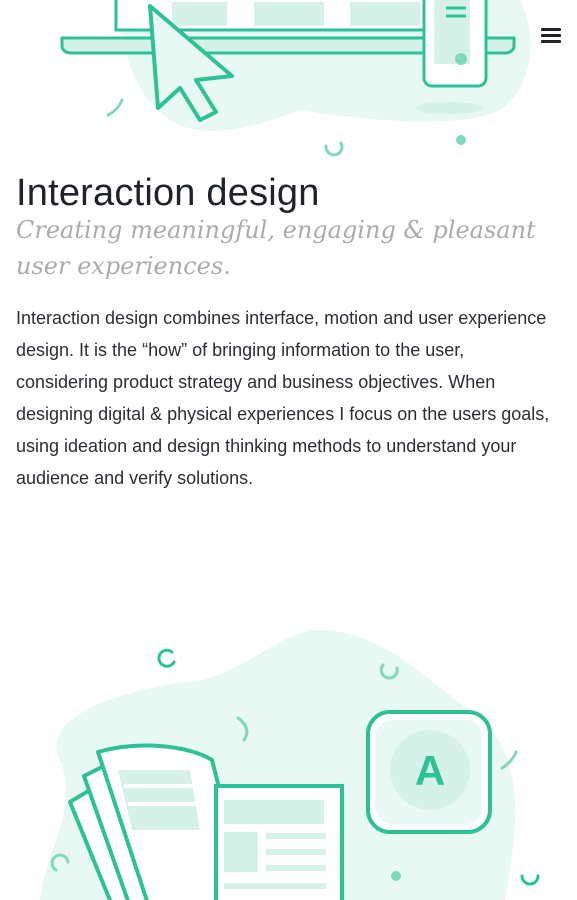  What do you see at coordinates (461, 59) in the screenshot?
I see `phone-button` at bounding box center [461, 59].